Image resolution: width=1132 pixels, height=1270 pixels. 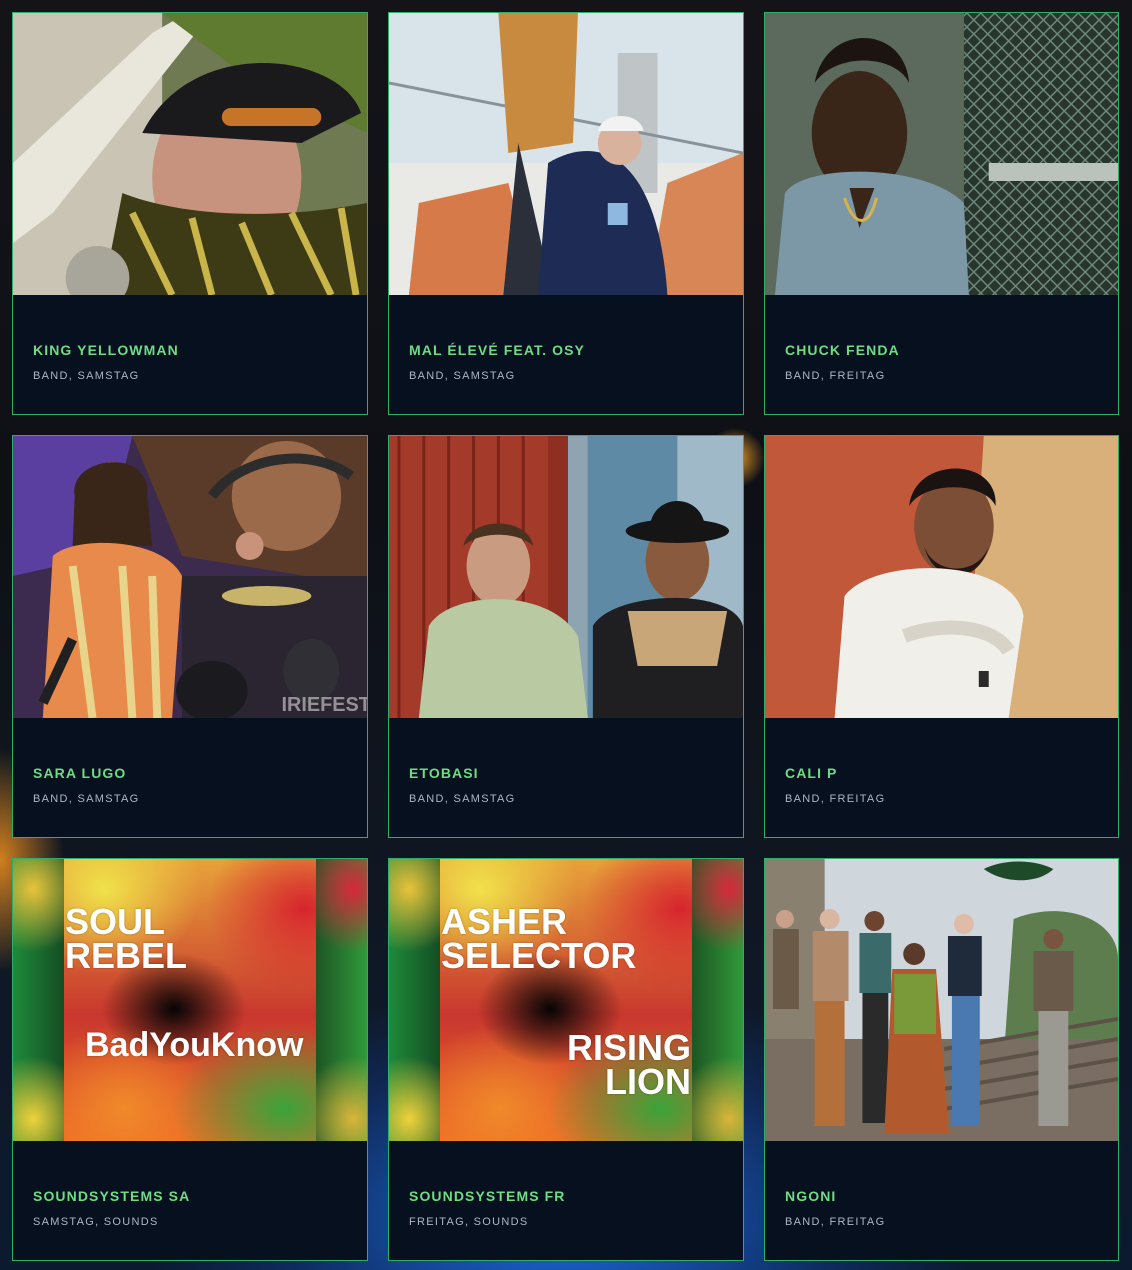 I want to click on artist-name: ETOBASI, so click(x=566, y=773).